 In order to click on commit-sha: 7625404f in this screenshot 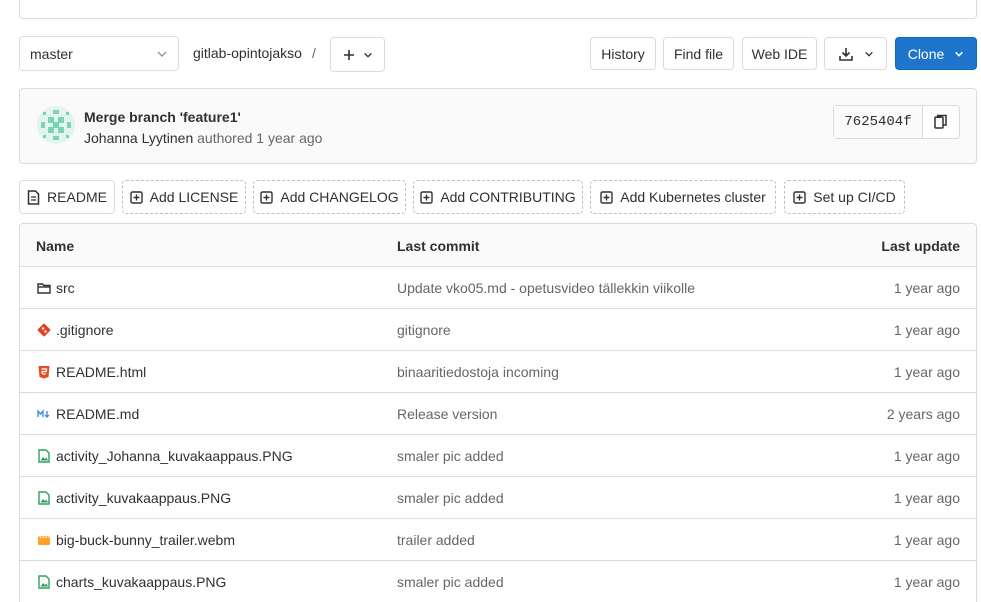, I will do `click(878, 122)`.